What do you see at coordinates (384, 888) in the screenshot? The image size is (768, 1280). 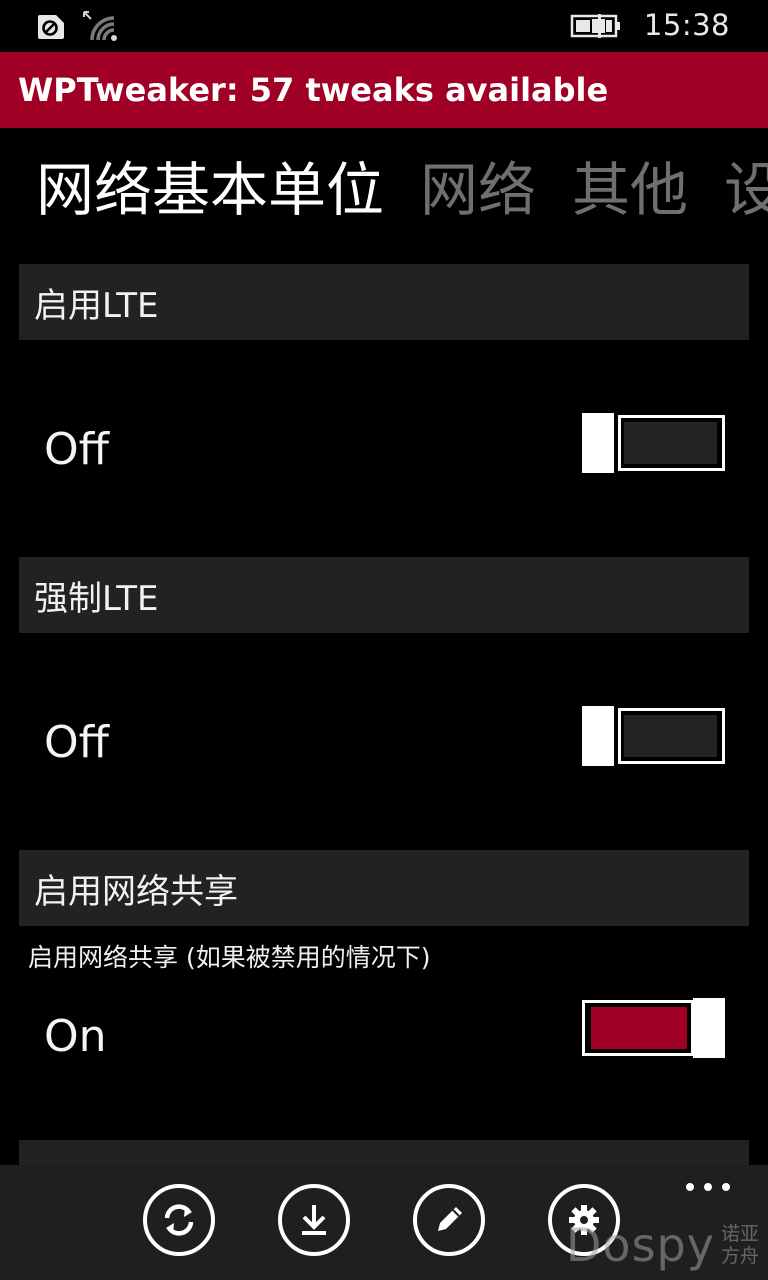 I see `section-header-enable-tethering: 启用网络共享` at bounding box center [384, 888].